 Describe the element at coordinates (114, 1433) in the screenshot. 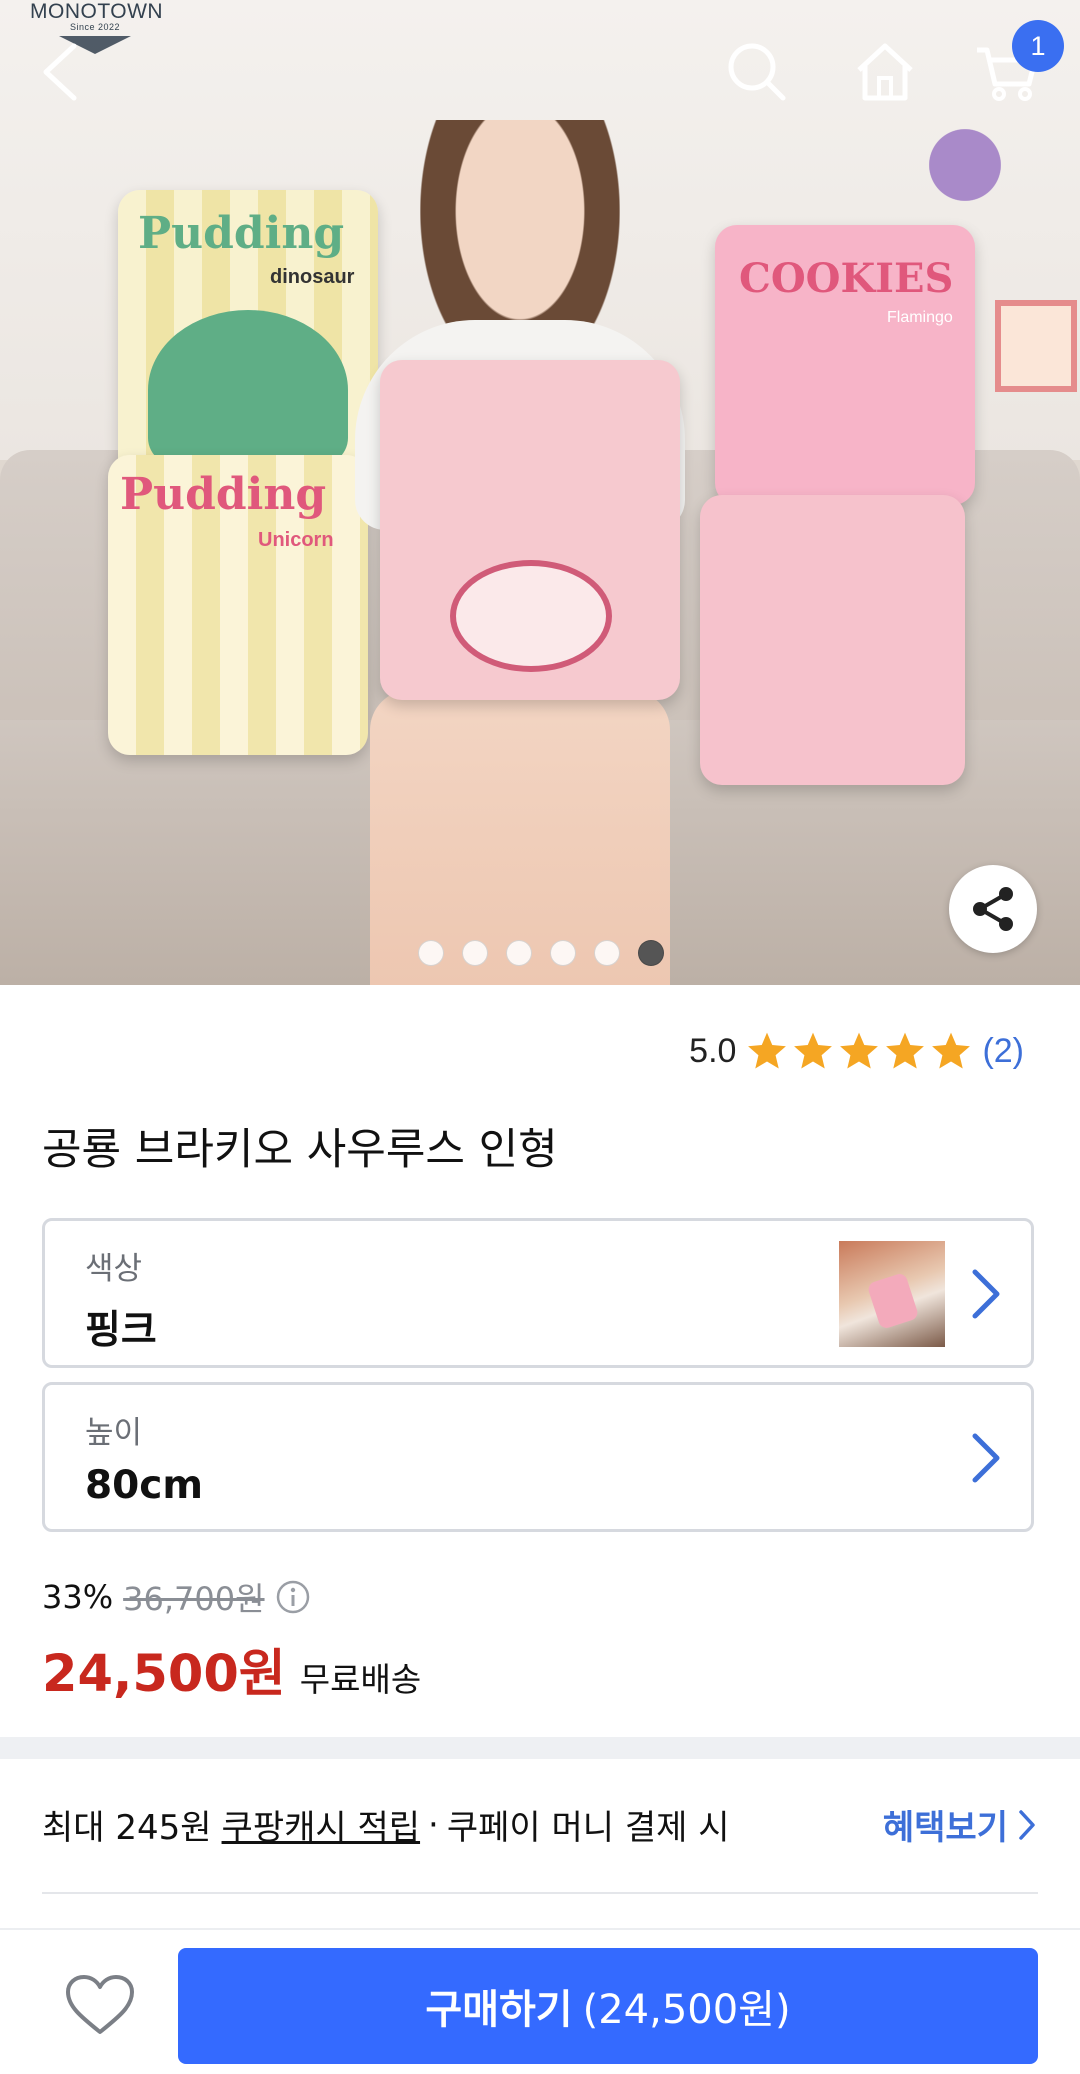

I see `option-label: 높이` at that location.